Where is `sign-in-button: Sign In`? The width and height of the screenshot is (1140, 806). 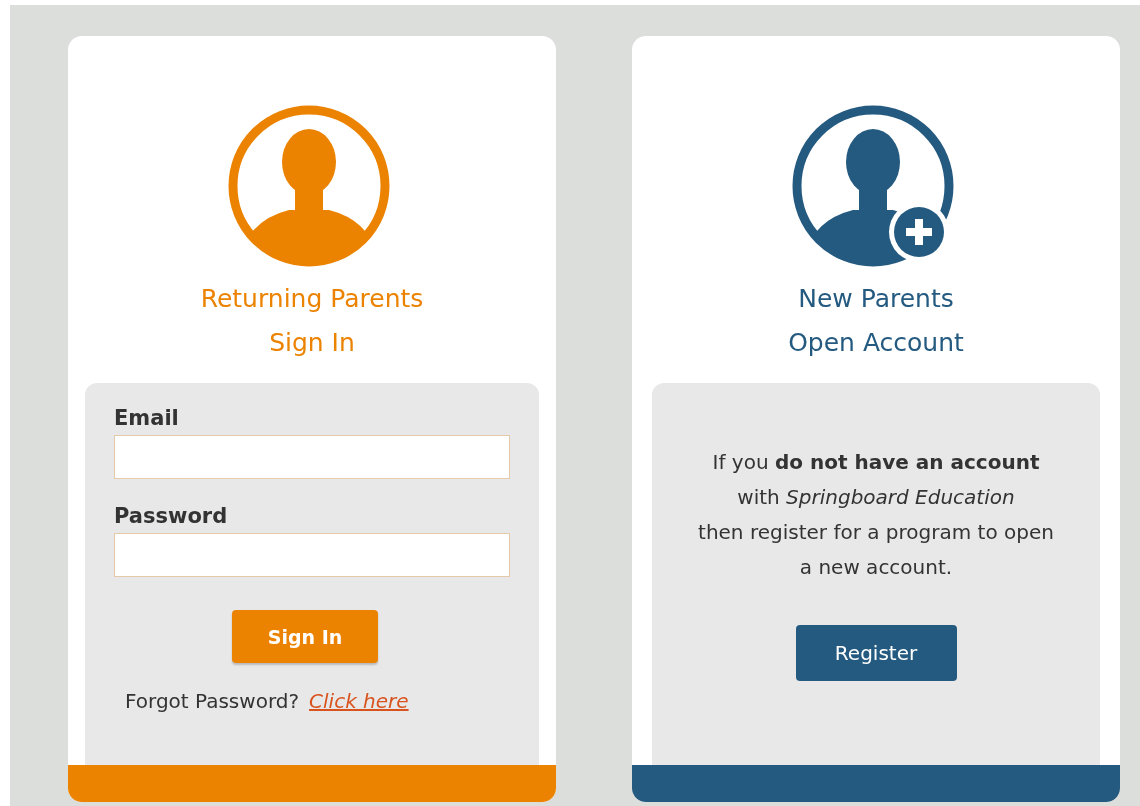 sign-in-button: Sign In is located at coordinates (305, 636).